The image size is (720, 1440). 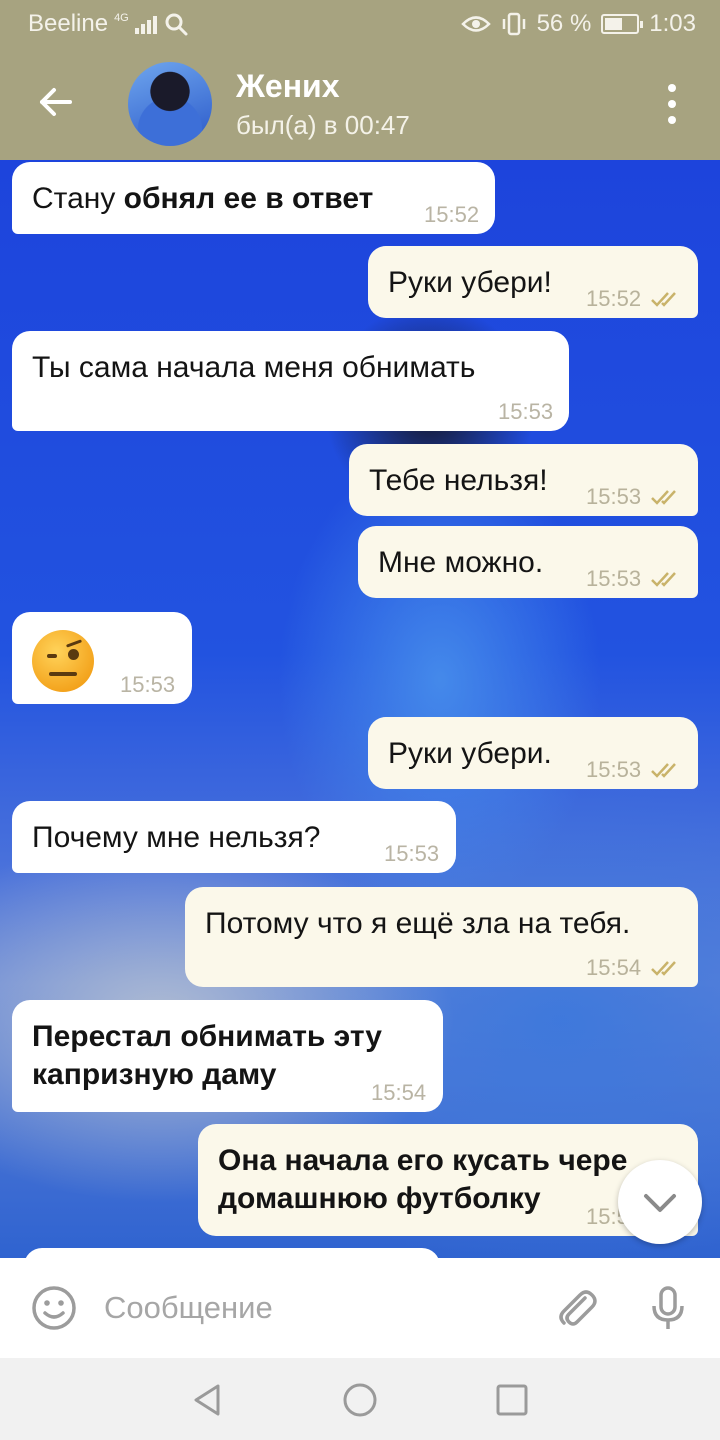 I want to click on back-triangle-icon, so click(x=208, y=1400).